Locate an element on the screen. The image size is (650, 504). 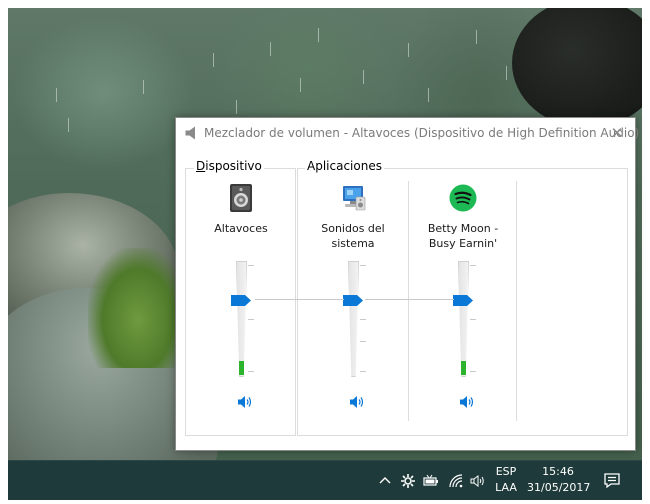
device-group: Dispositivo Altavoces is located at coordinates (240, 297).